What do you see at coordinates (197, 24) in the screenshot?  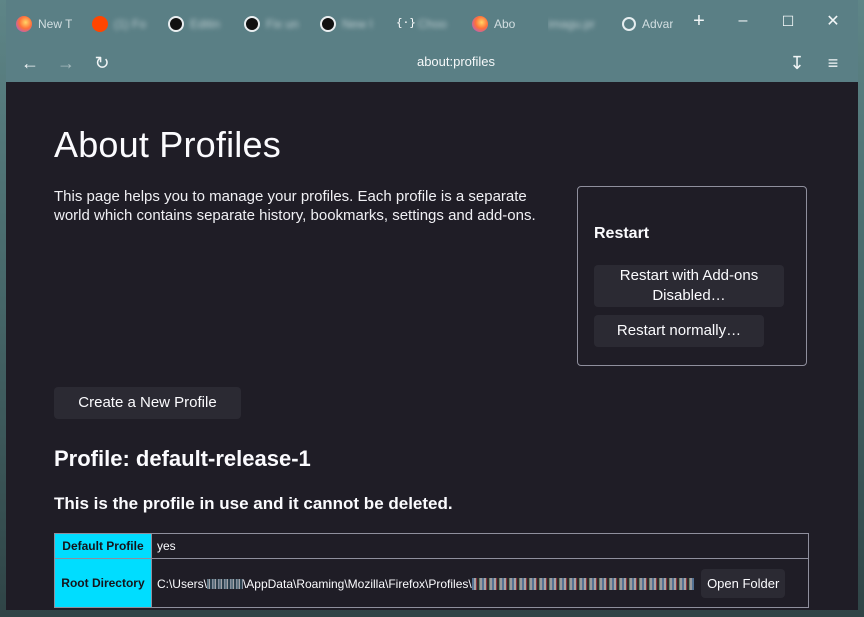 I see `tab-github-editing: Editin` at bounding box center [197, 24].